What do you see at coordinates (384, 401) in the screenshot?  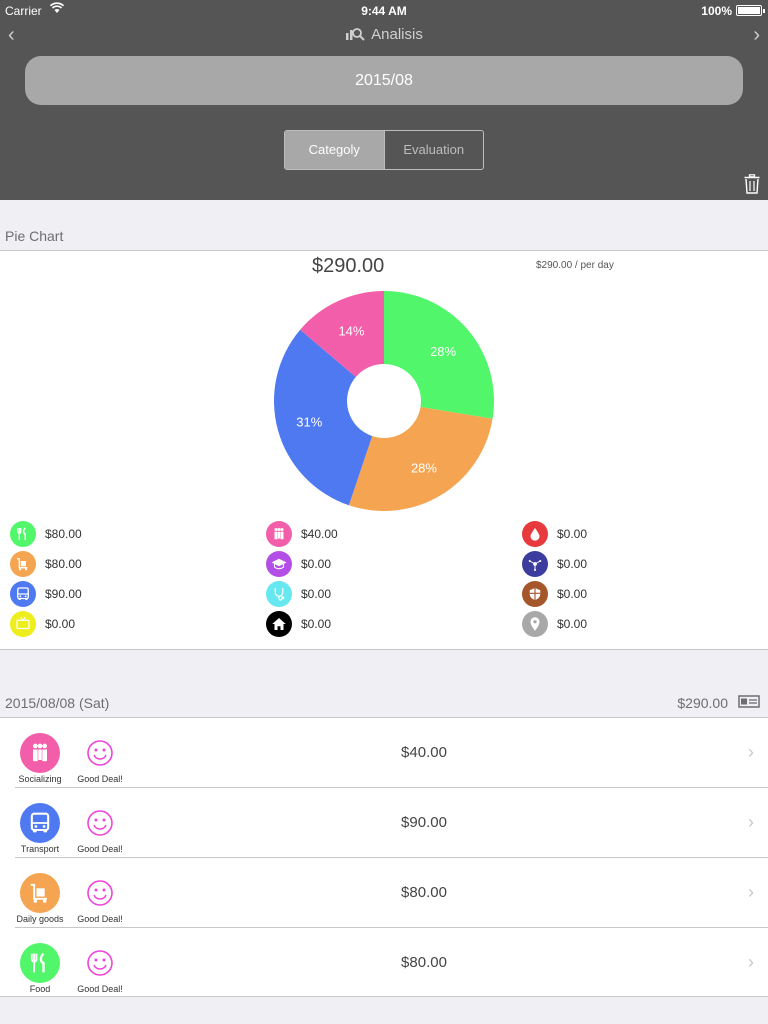 I see `pie-chart: 28% 28% 31% 14%` at bounding box center [384, 401].